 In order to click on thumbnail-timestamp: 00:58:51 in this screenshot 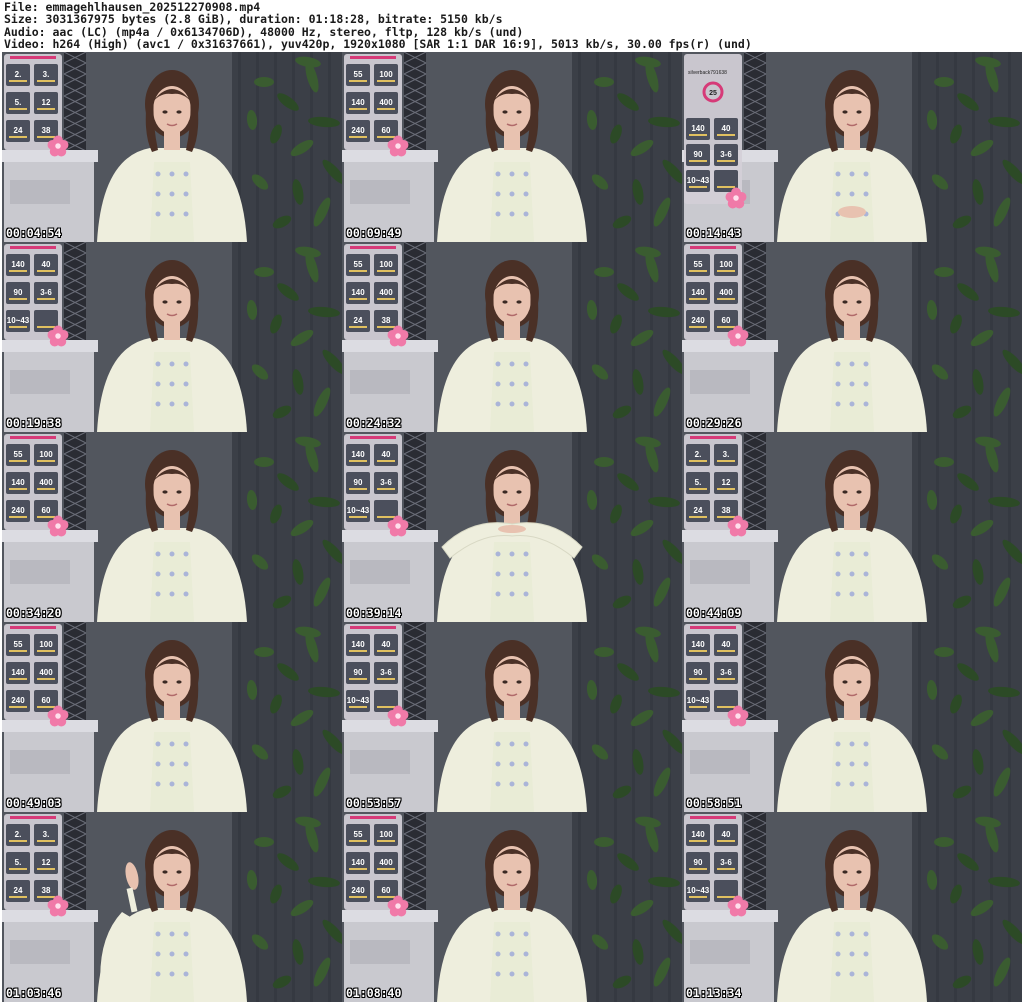, I will do `click(714, 803)`.